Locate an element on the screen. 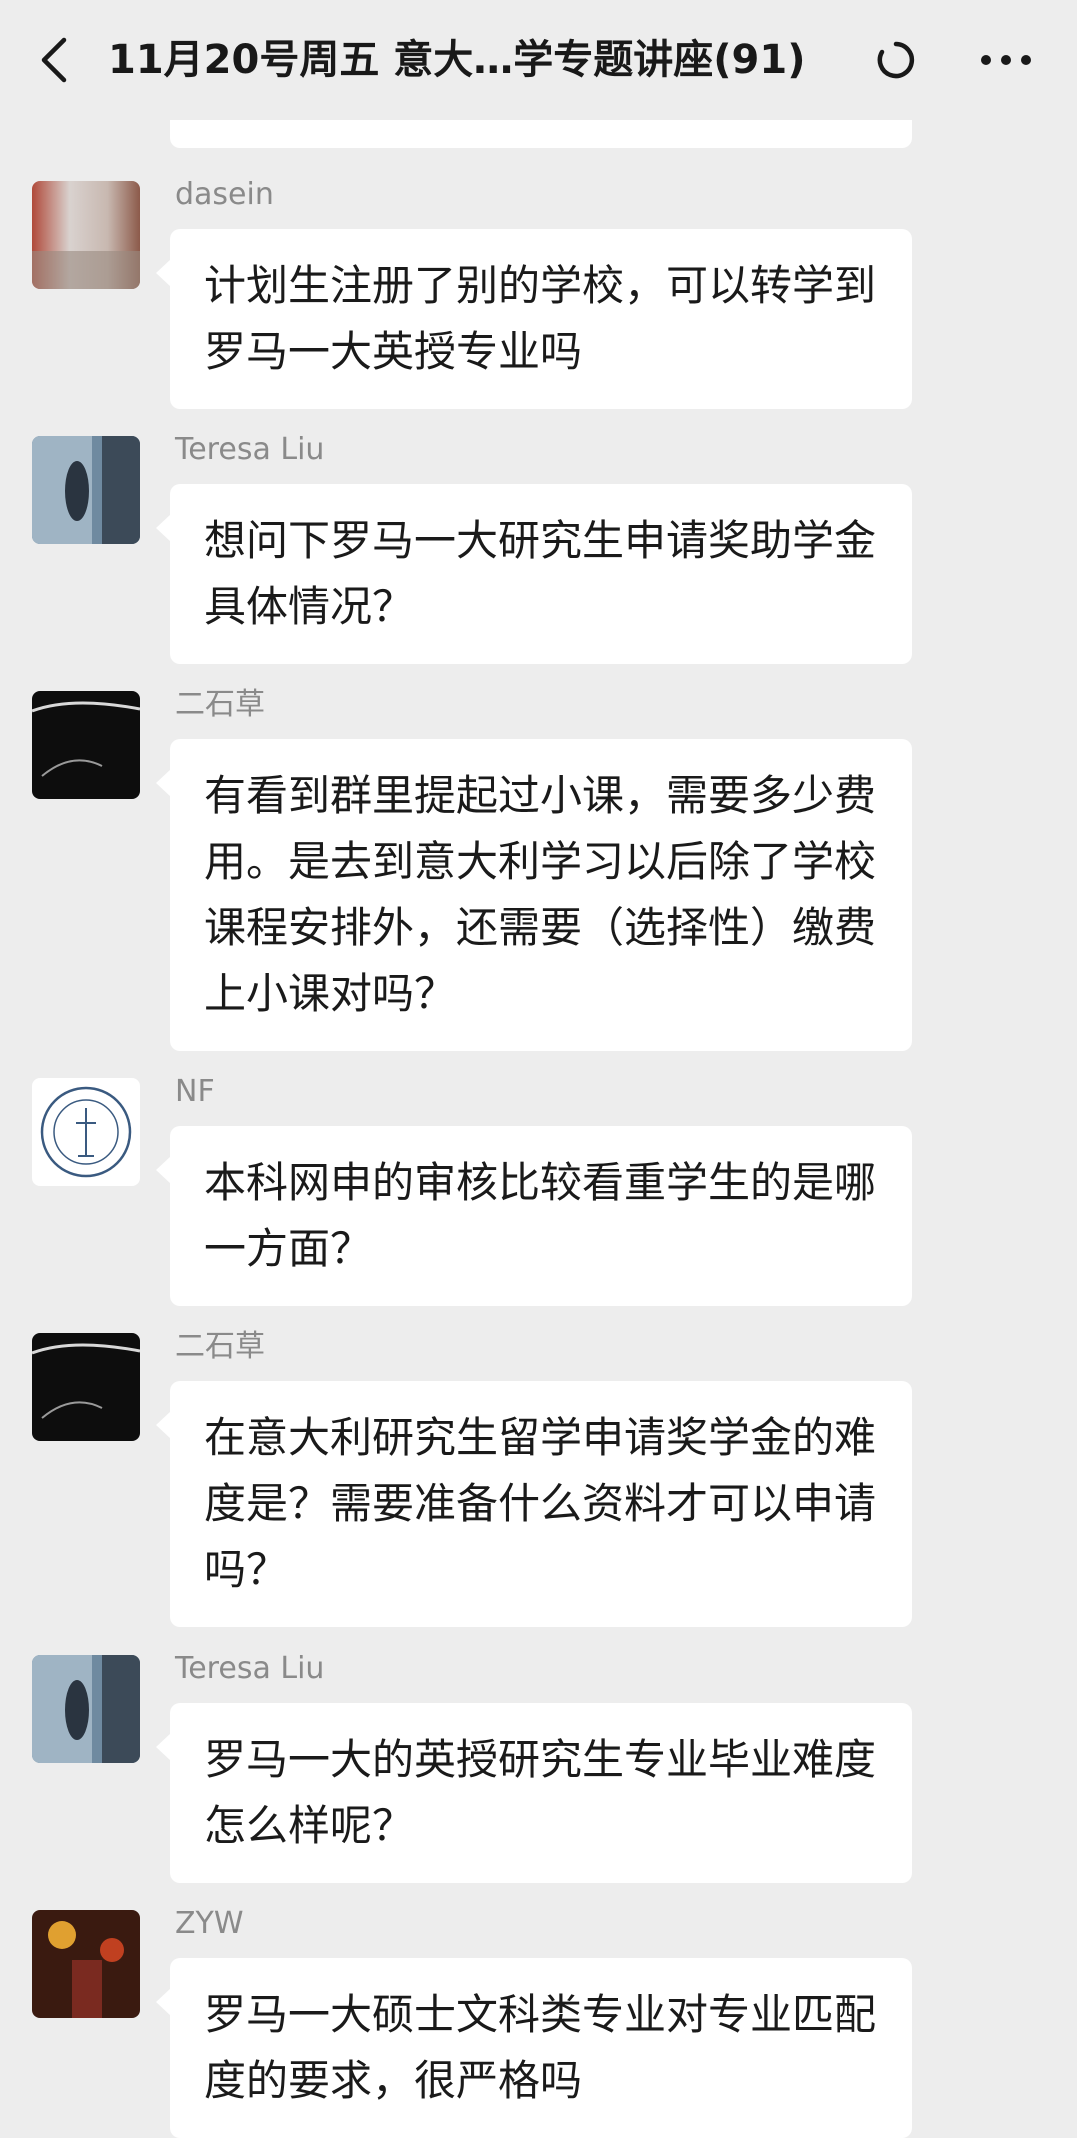 Image resolution: width=1077 pixels, height=2138 pixels. message-bubble: 在意大利研究生留学申请奖学金的难度是？需要准备什么资料才可以申请吗？ is located at coordinates (534, 1504).